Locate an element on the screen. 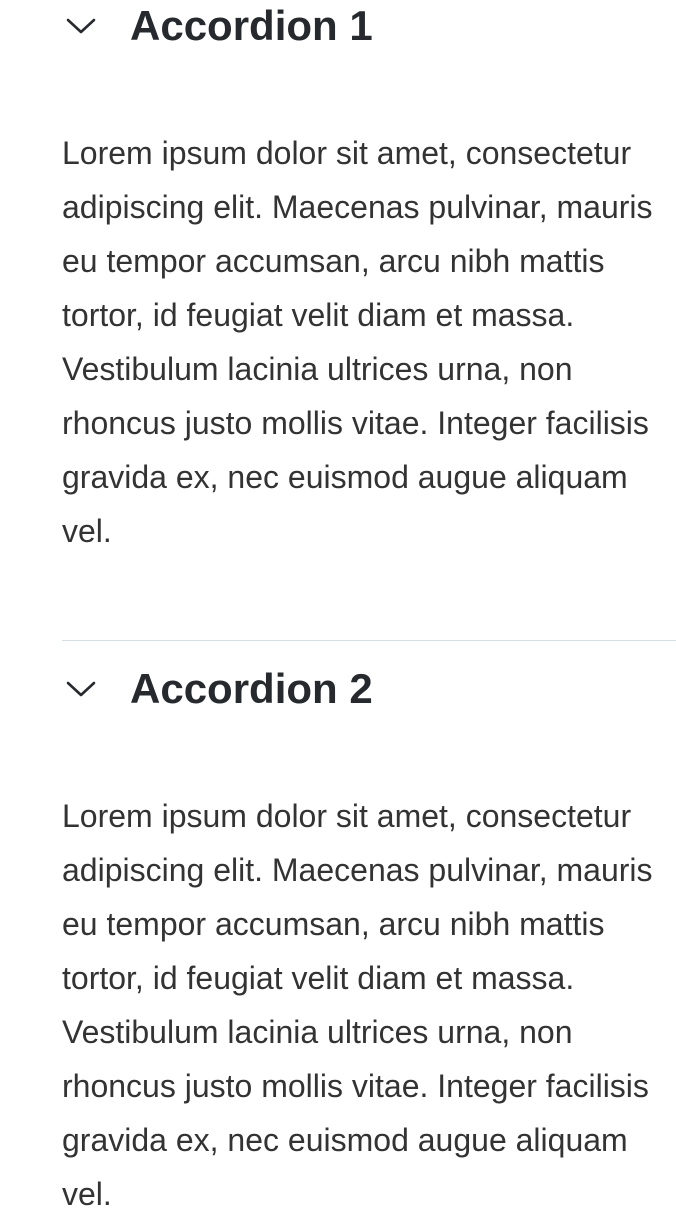  accordion-2-title: Accordion 2 is located at coordinates (251, 689).